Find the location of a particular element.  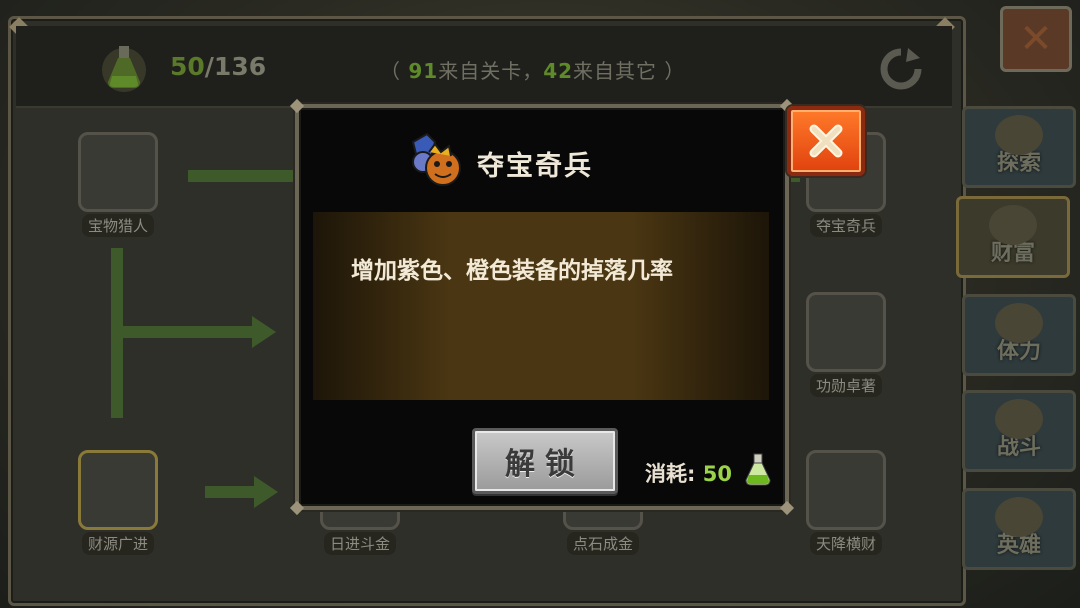

paren-open: （ is located at coordinates (390, 71).